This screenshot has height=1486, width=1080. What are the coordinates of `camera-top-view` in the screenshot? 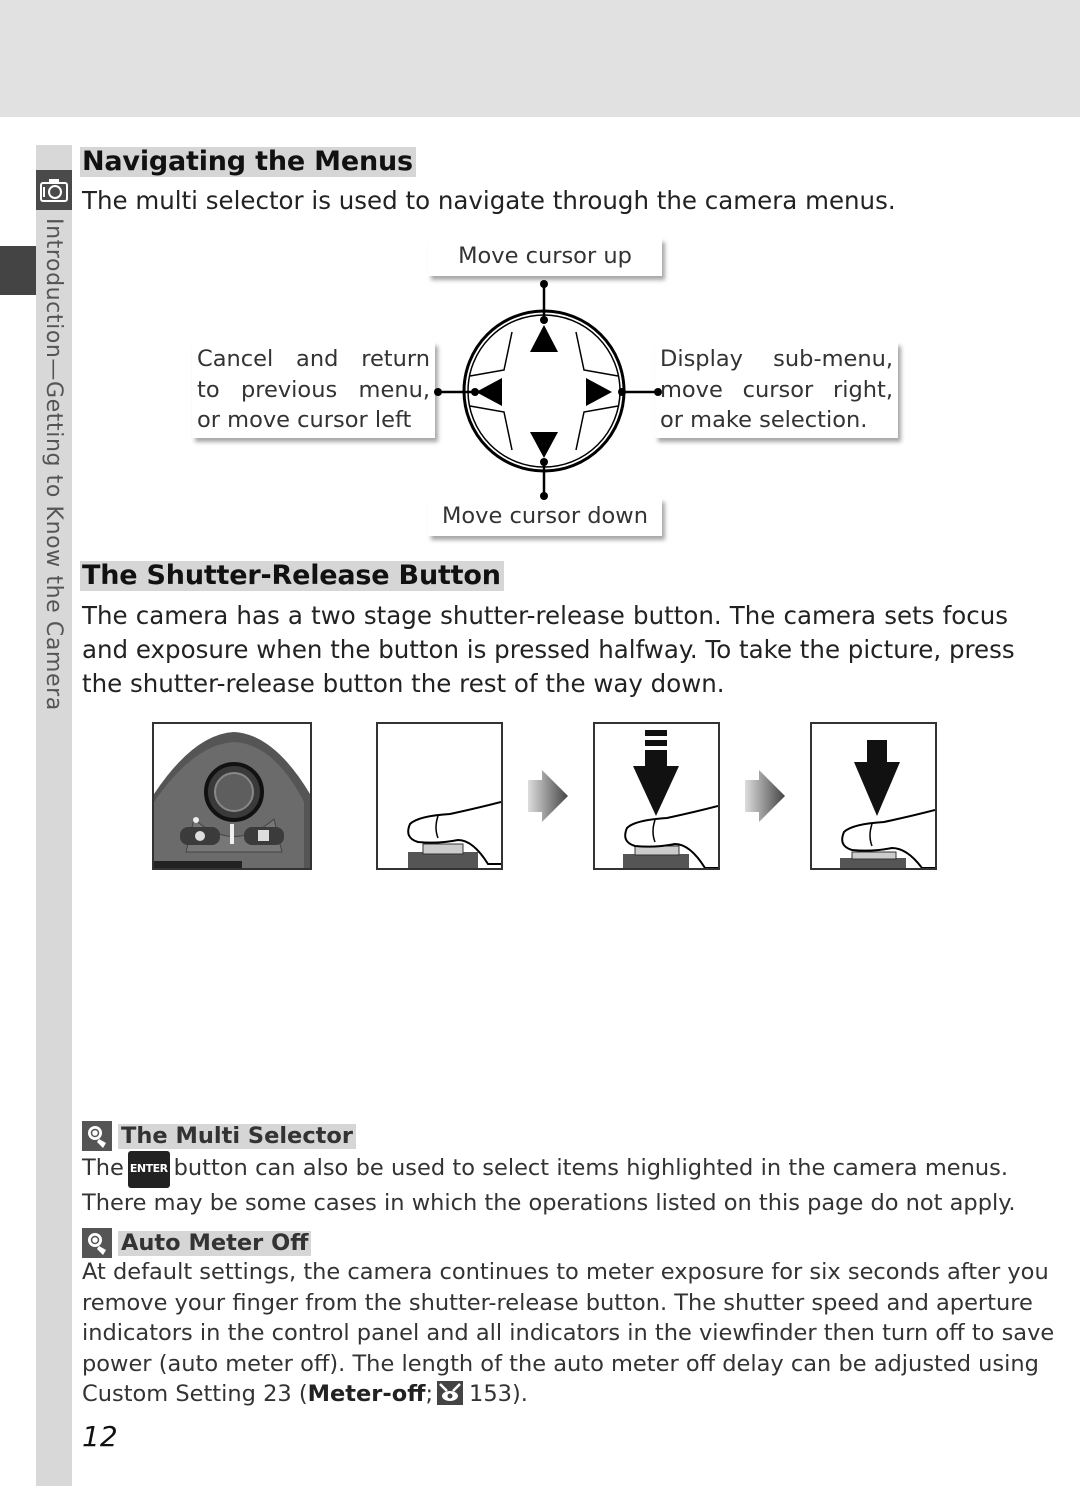 It's located at (232, 796).